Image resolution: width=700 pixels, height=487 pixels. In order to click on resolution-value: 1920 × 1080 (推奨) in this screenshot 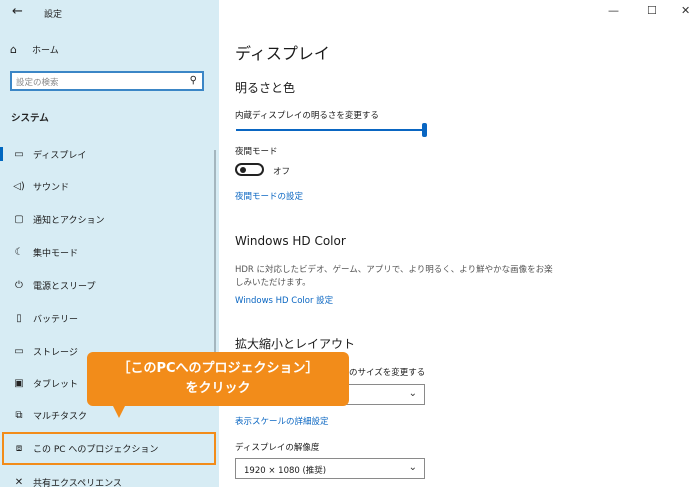, I will do `click(285, 471)`.